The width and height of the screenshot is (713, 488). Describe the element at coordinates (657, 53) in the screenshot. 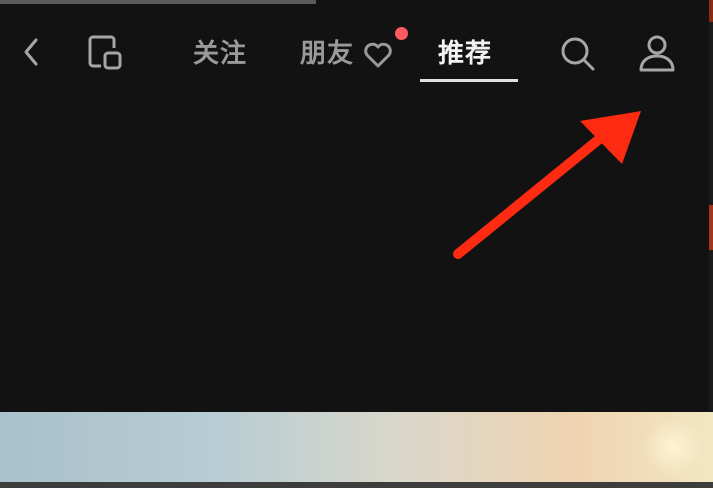

I see `profile-icon` at that location.